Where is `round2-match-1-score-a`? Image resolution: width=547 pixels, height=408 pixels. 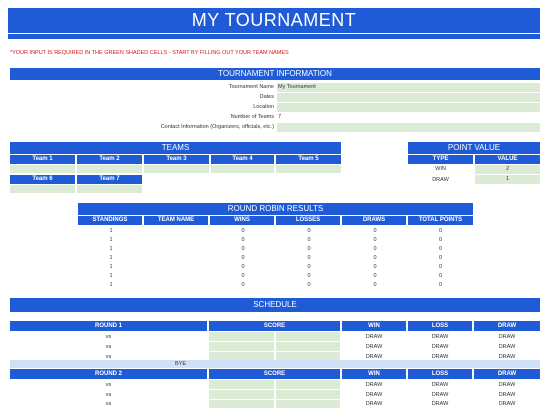 round2-match-1-score-a is located at coordinates (241, 384).